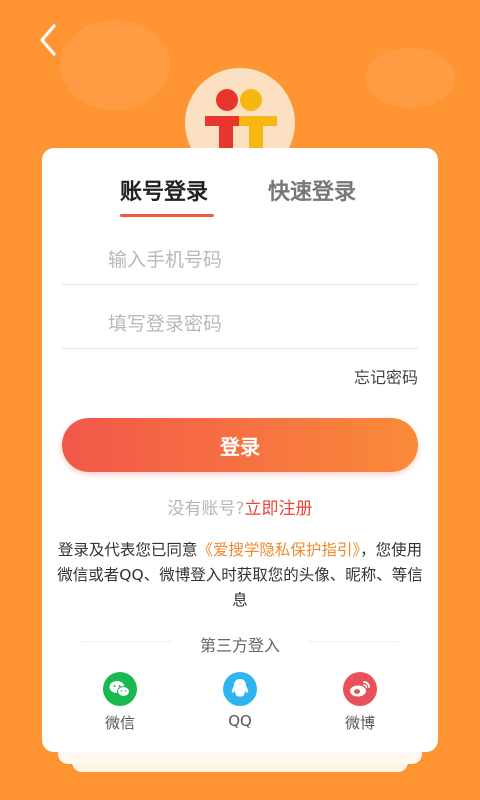  Describe the element at coordinates (206, 509) in the screenshot. I see `register-question: 没有账号?` at that location.